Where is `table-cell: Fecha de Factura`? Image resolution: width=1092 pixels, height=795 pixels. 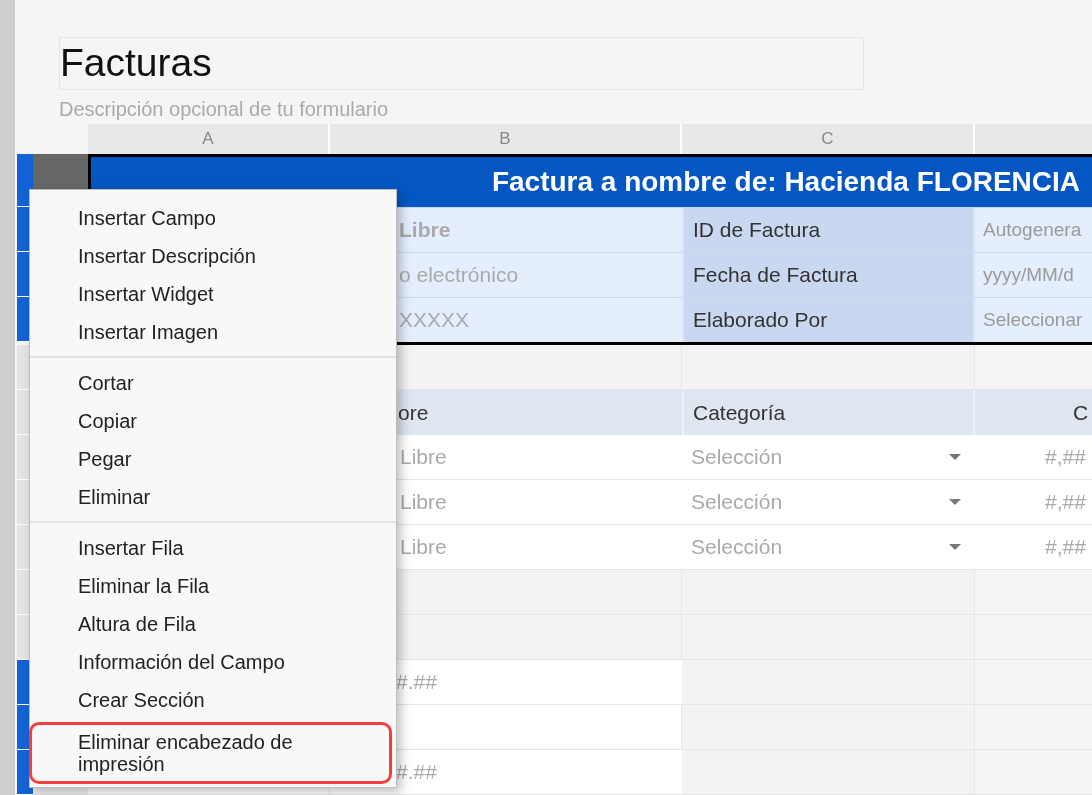 table-cell: Fecha de Factura is located at coordinates (828, 275).